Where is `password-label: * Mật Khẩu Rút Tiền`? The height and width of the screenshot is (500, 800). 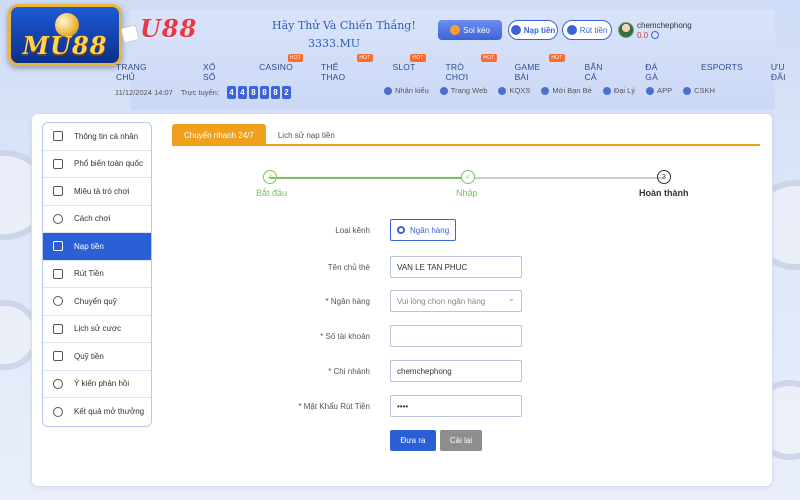
password-label: * Mật Khẩu Rút Tiền is located at coordinates (334, 406).